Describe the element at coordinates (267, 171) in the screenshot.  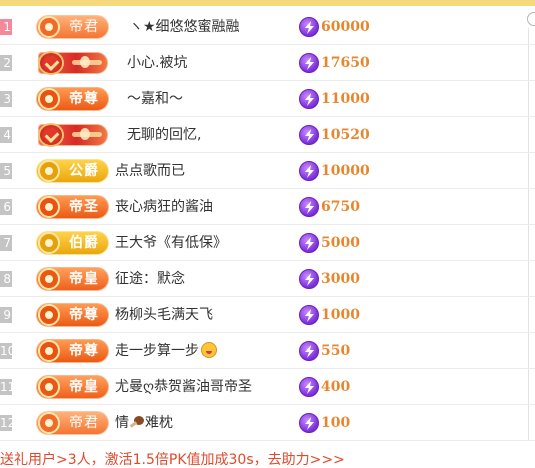
I see `leaderboard-row: 5 公爵 点点歌而已 10000` at that location.